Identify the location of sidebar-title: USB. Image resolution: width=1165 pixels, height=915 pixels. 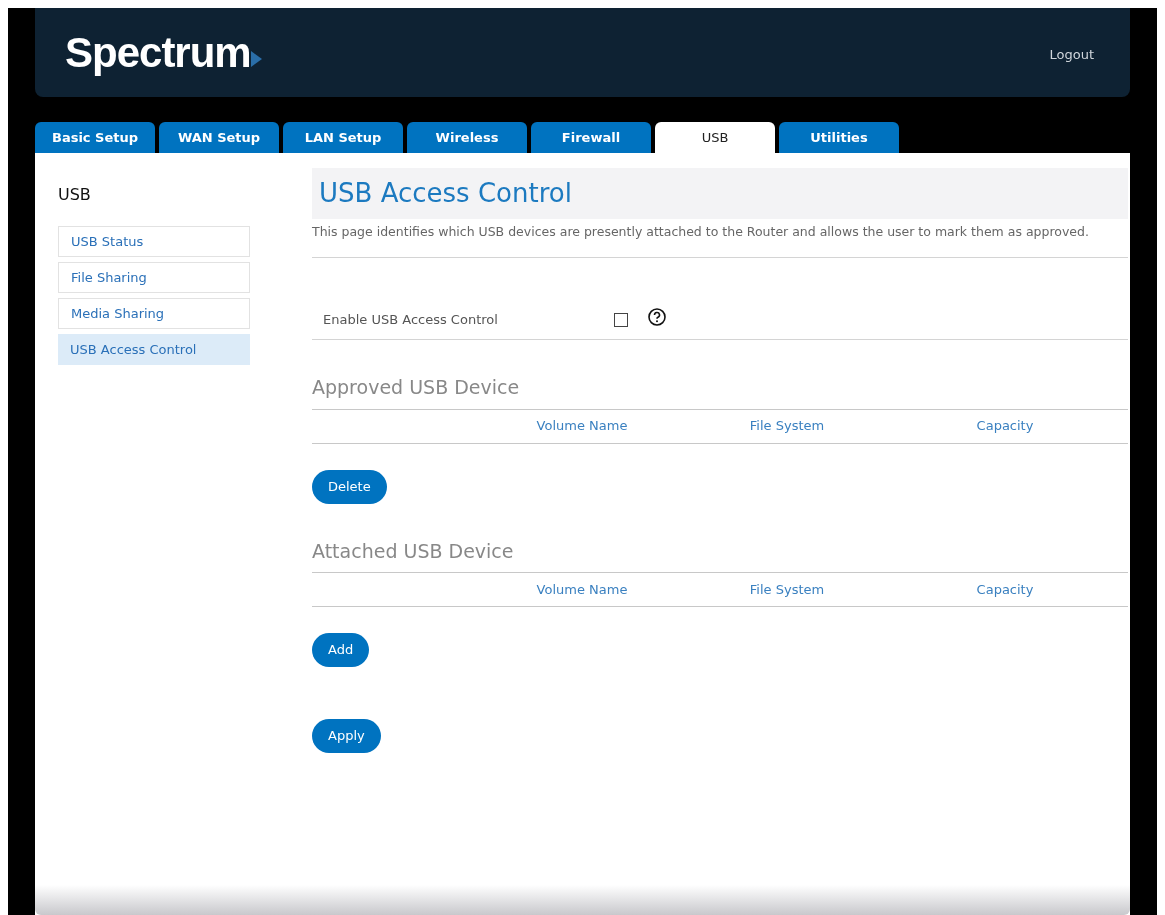
(75, 195).